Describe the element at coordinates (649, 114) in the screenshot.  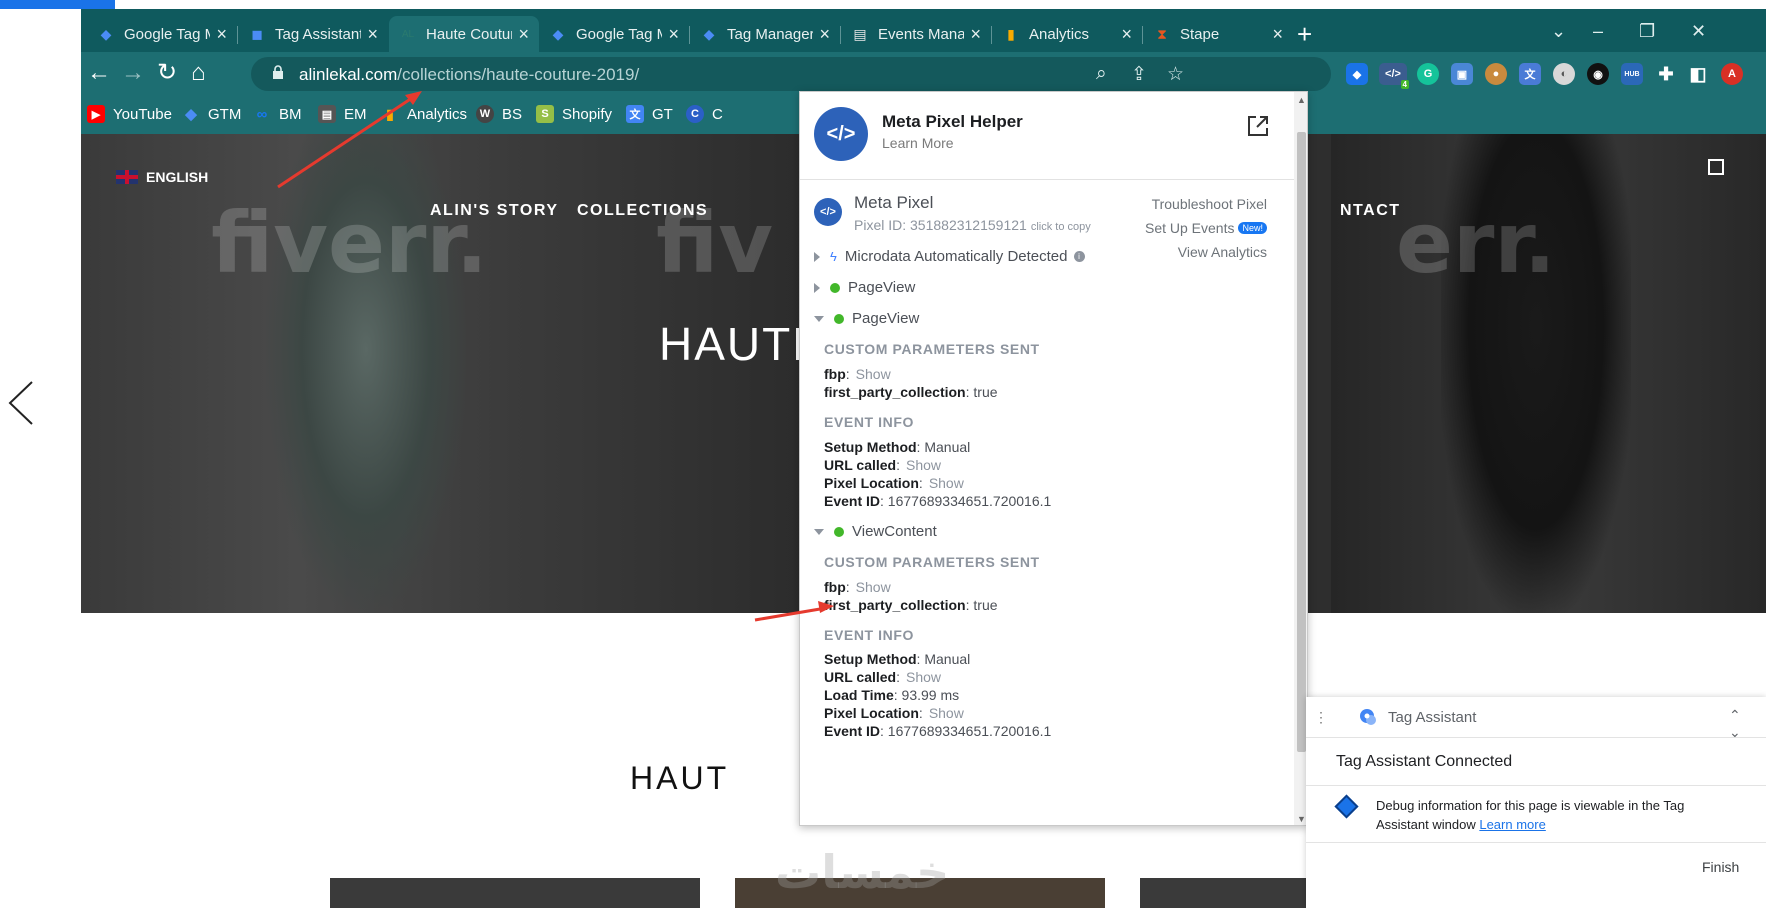
I see `bookmark-gt: 文 GT` at that location.